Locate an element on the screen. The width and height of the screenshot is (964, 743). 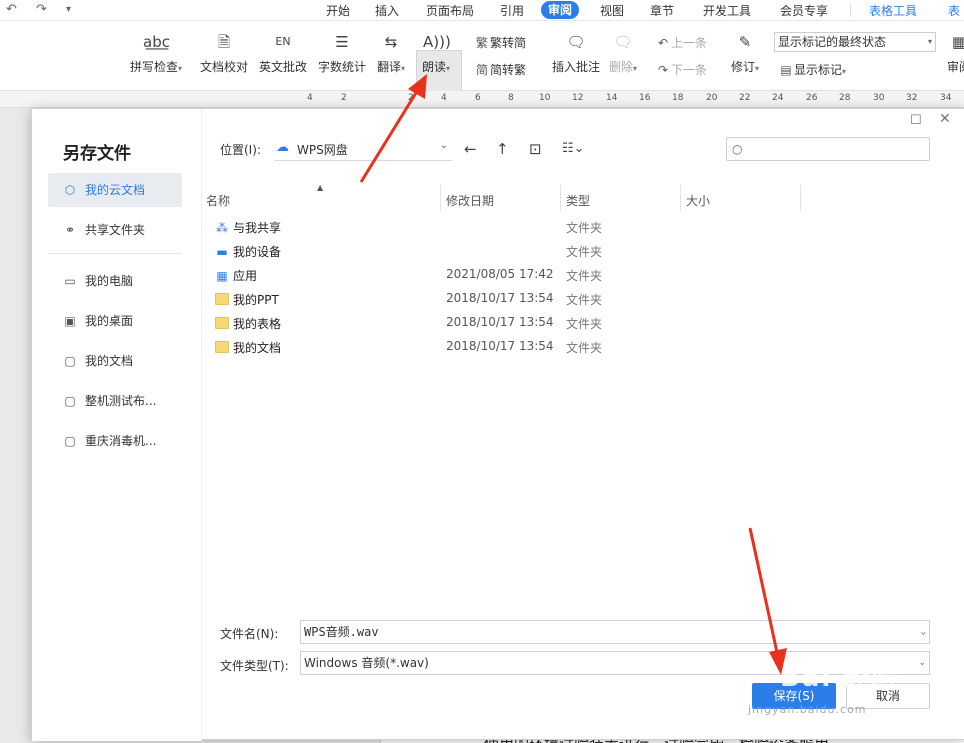
english-correct-button: EN 英文批改 is located at coordinates (283, 52).